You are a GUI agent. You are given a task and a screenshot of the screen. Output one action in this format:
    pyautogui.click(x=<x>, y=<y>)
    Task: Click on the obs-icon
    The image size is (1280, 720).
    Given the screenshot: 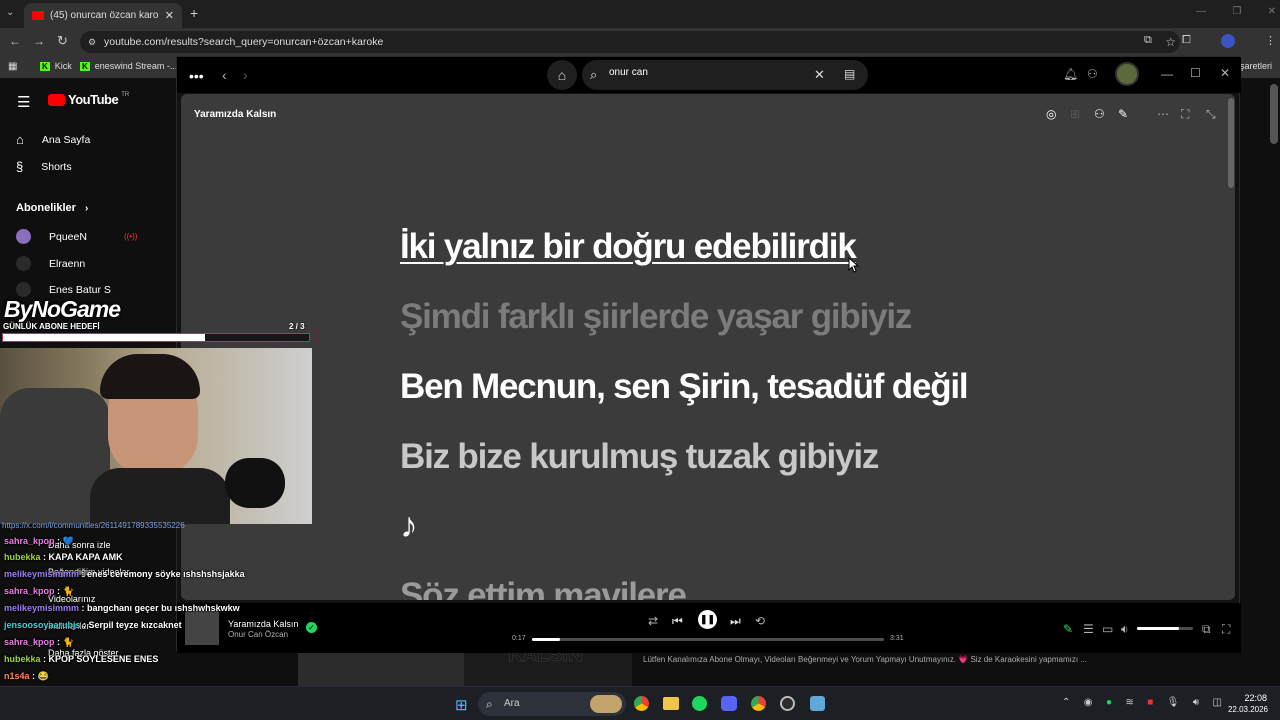 What is the action you would take?
    pyautogui.click(x=787, y=703)
    